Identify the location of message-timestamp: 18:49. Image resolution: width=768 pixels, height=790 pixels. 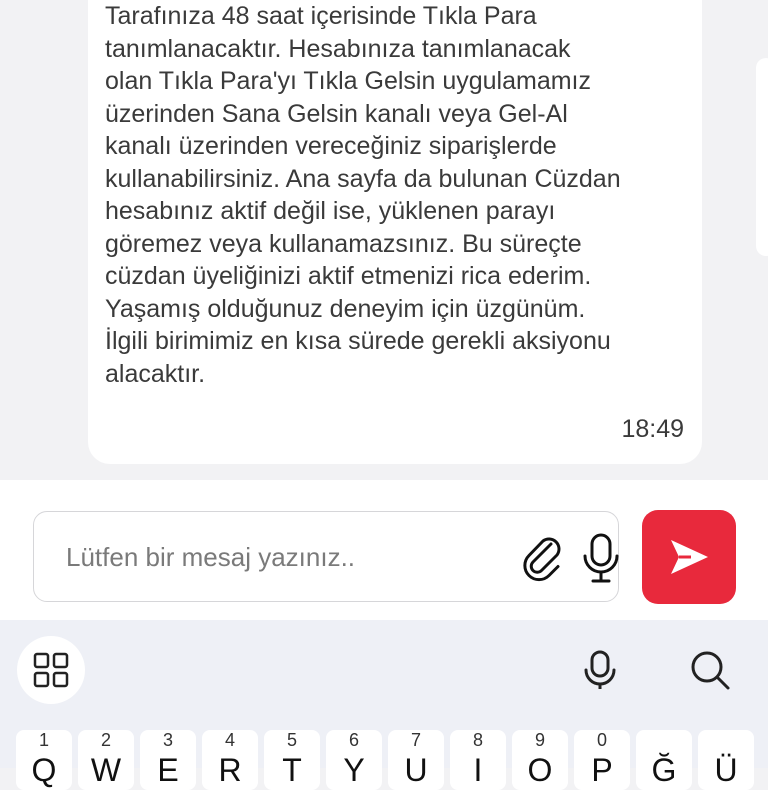
(652, 429).